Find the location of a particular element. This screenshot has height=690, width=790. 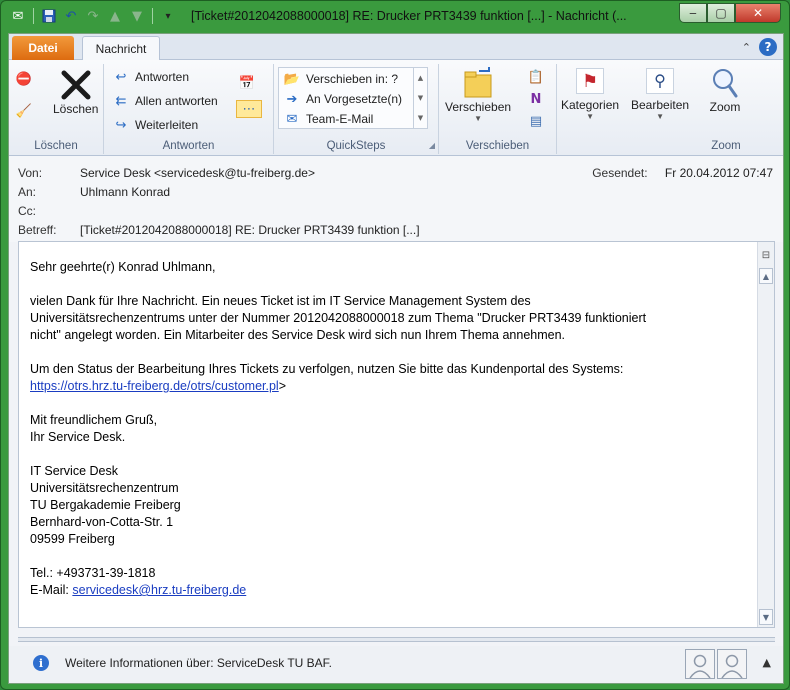

customize-qat-icon: ▾ is located at coordinates (168, 16).